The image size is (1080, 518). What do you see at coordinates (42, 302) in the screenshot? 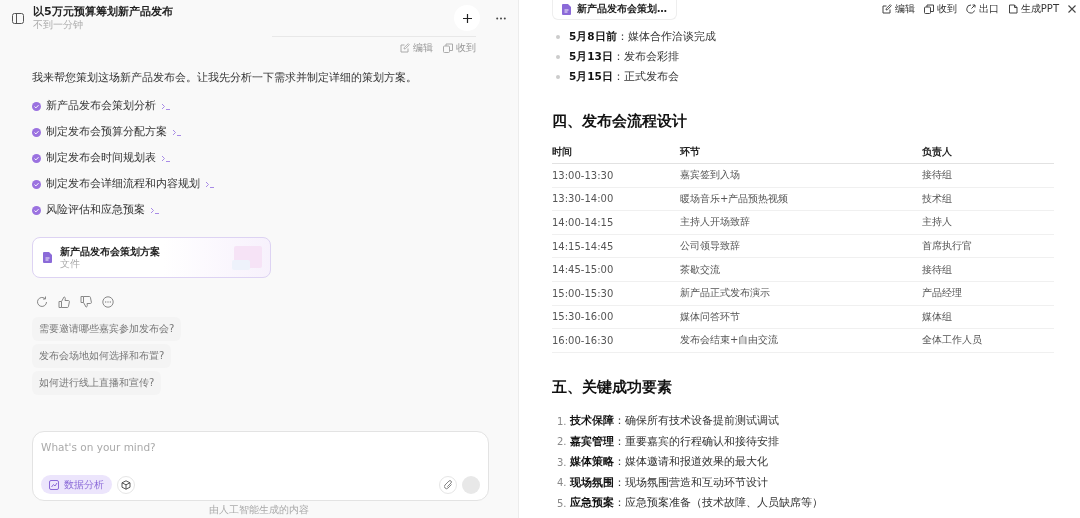
I see `refresh-icon` at bounding box center [42, 302].